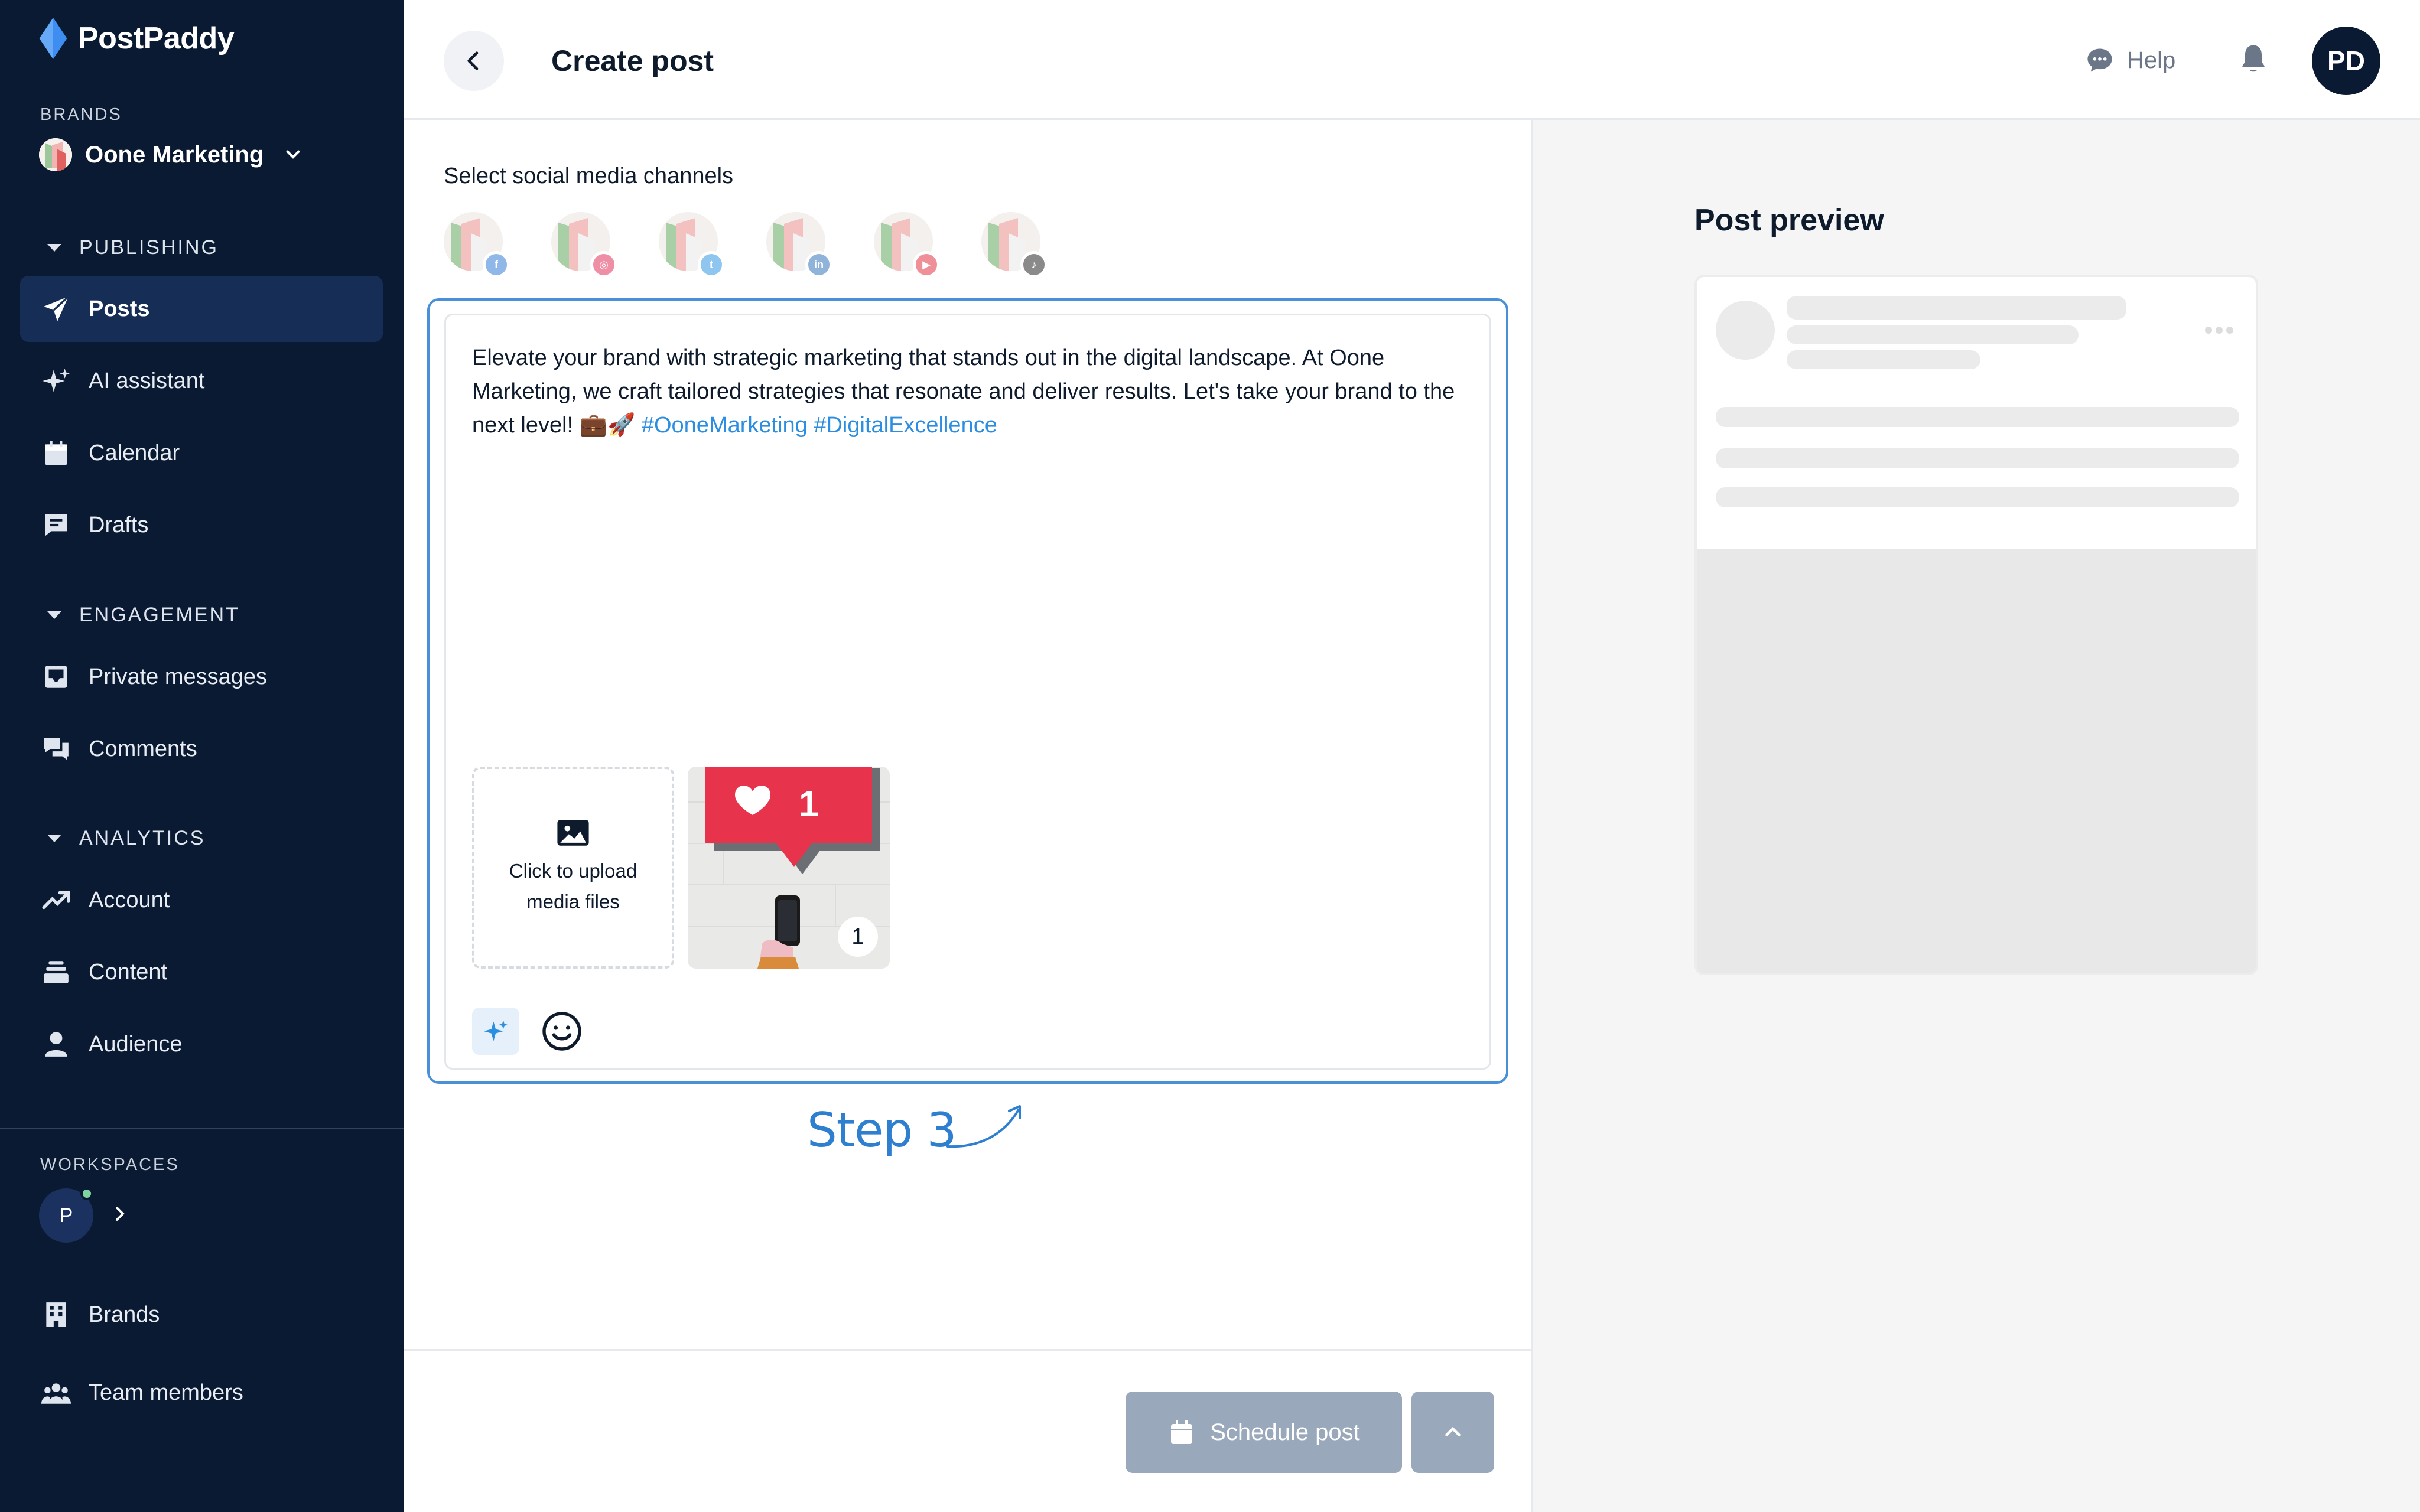 The image size is (2420, 1512). Describe the element at coordinates (632, 60) in the screenshot. I see `page-title: Create post` at that location.